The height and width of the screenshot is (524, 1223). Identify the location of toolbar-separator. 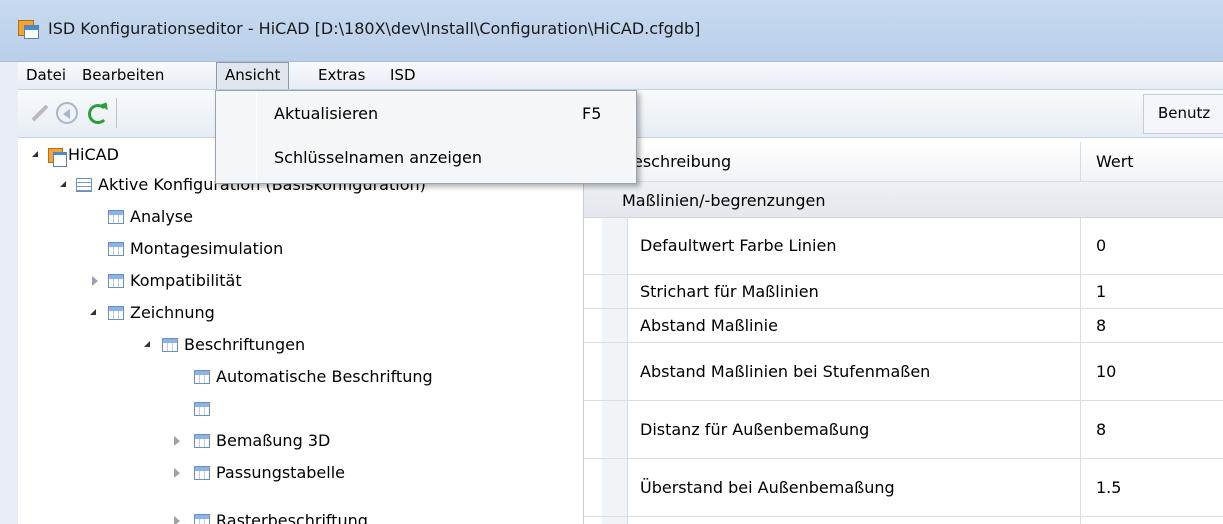
(116, 113).